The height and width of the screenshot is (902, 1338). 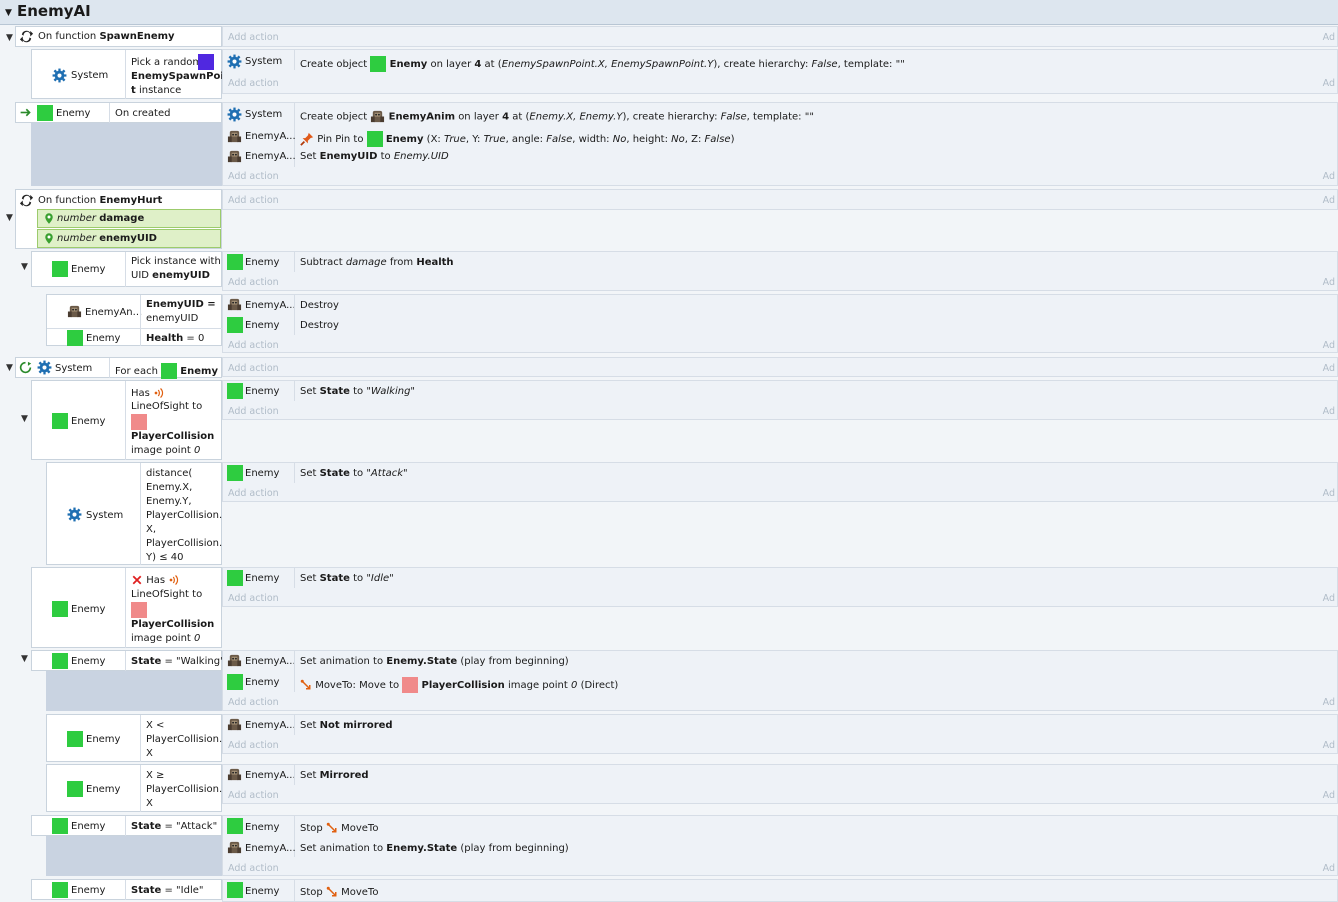 I want to click on gear-icon, so click(x=74, y=514).